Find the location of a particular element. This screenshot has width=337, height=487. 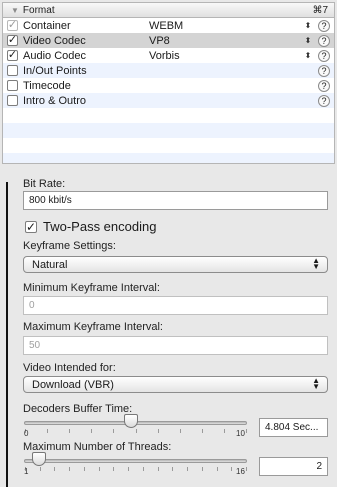

threads-min-label: 1 is located at coordinates (26, 471).